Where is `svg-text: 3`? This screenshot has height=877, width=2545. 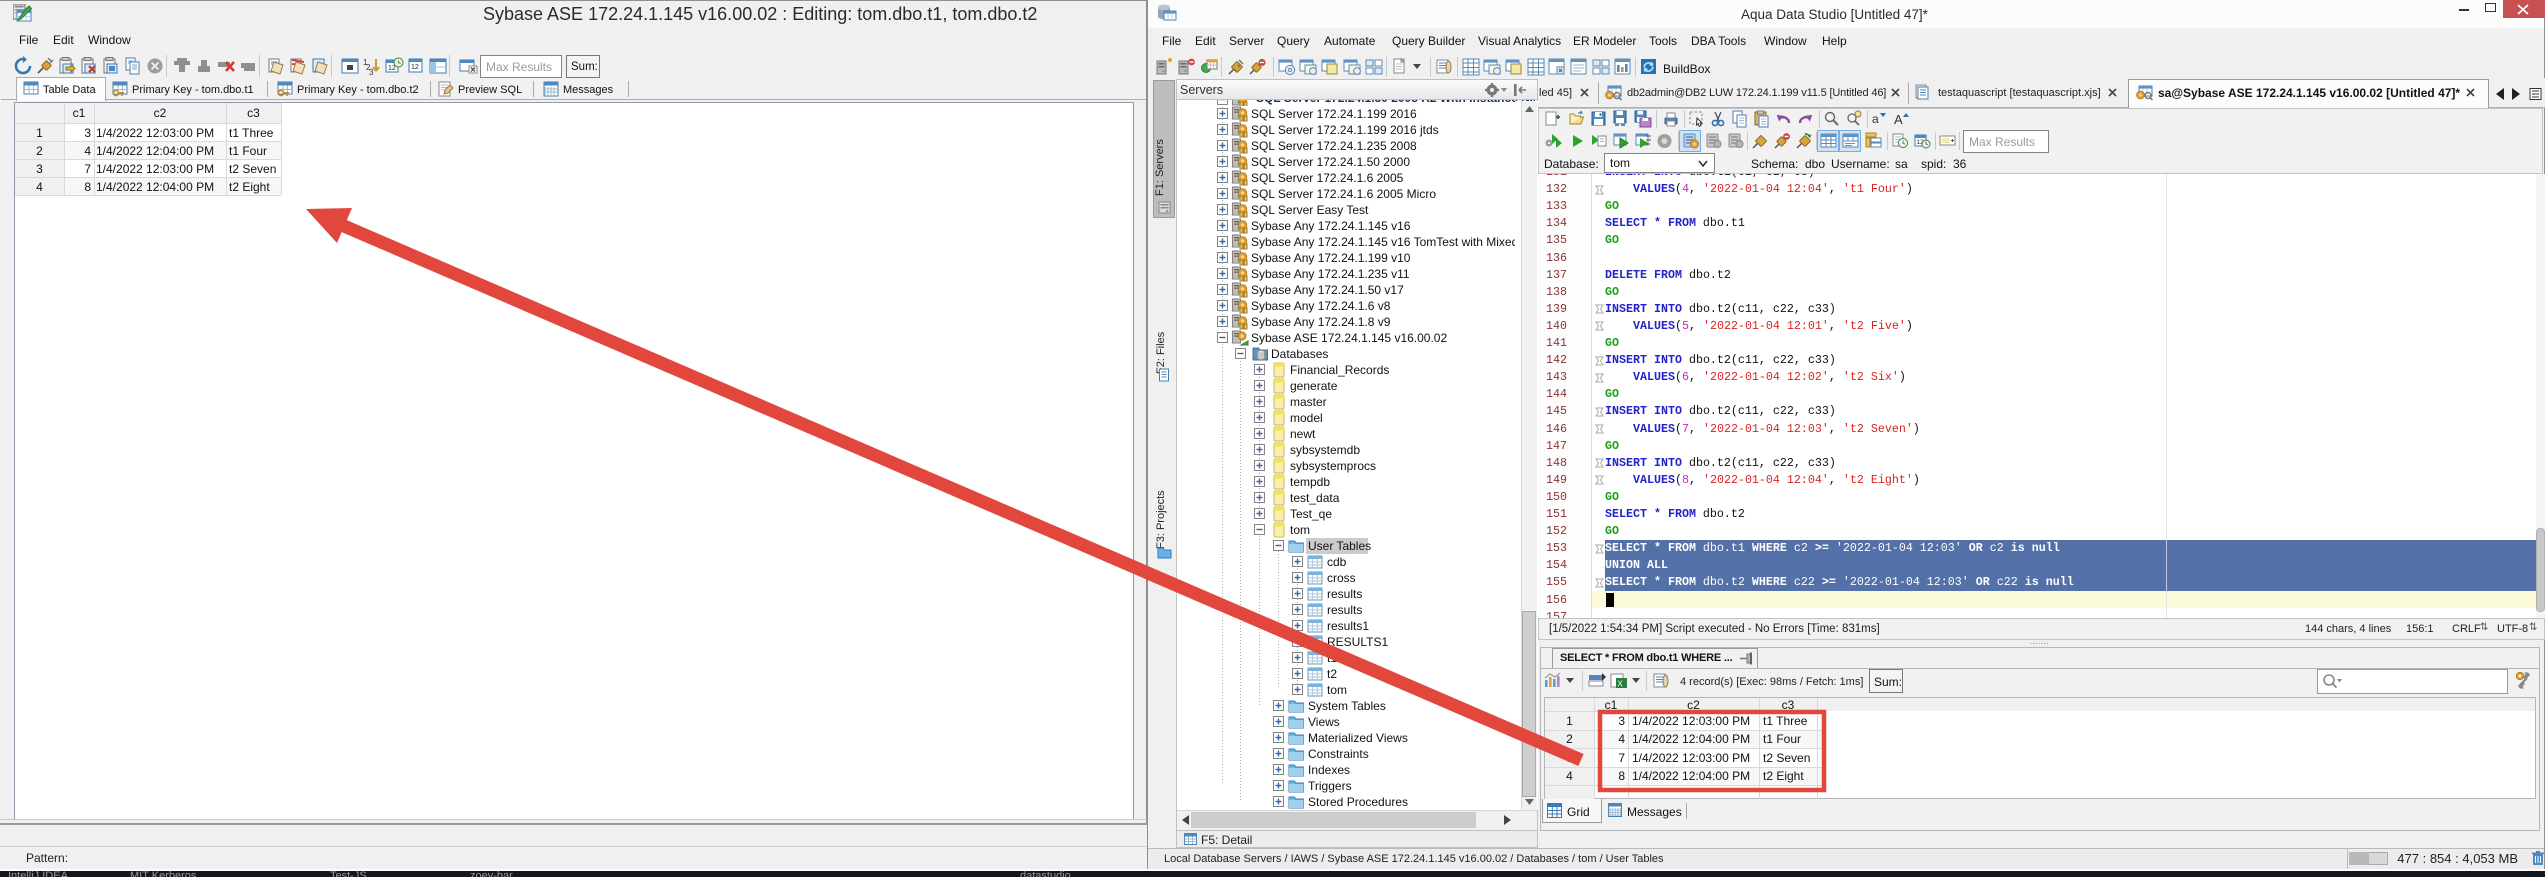 svg-text: 3 is located at coordinates (371, 72).